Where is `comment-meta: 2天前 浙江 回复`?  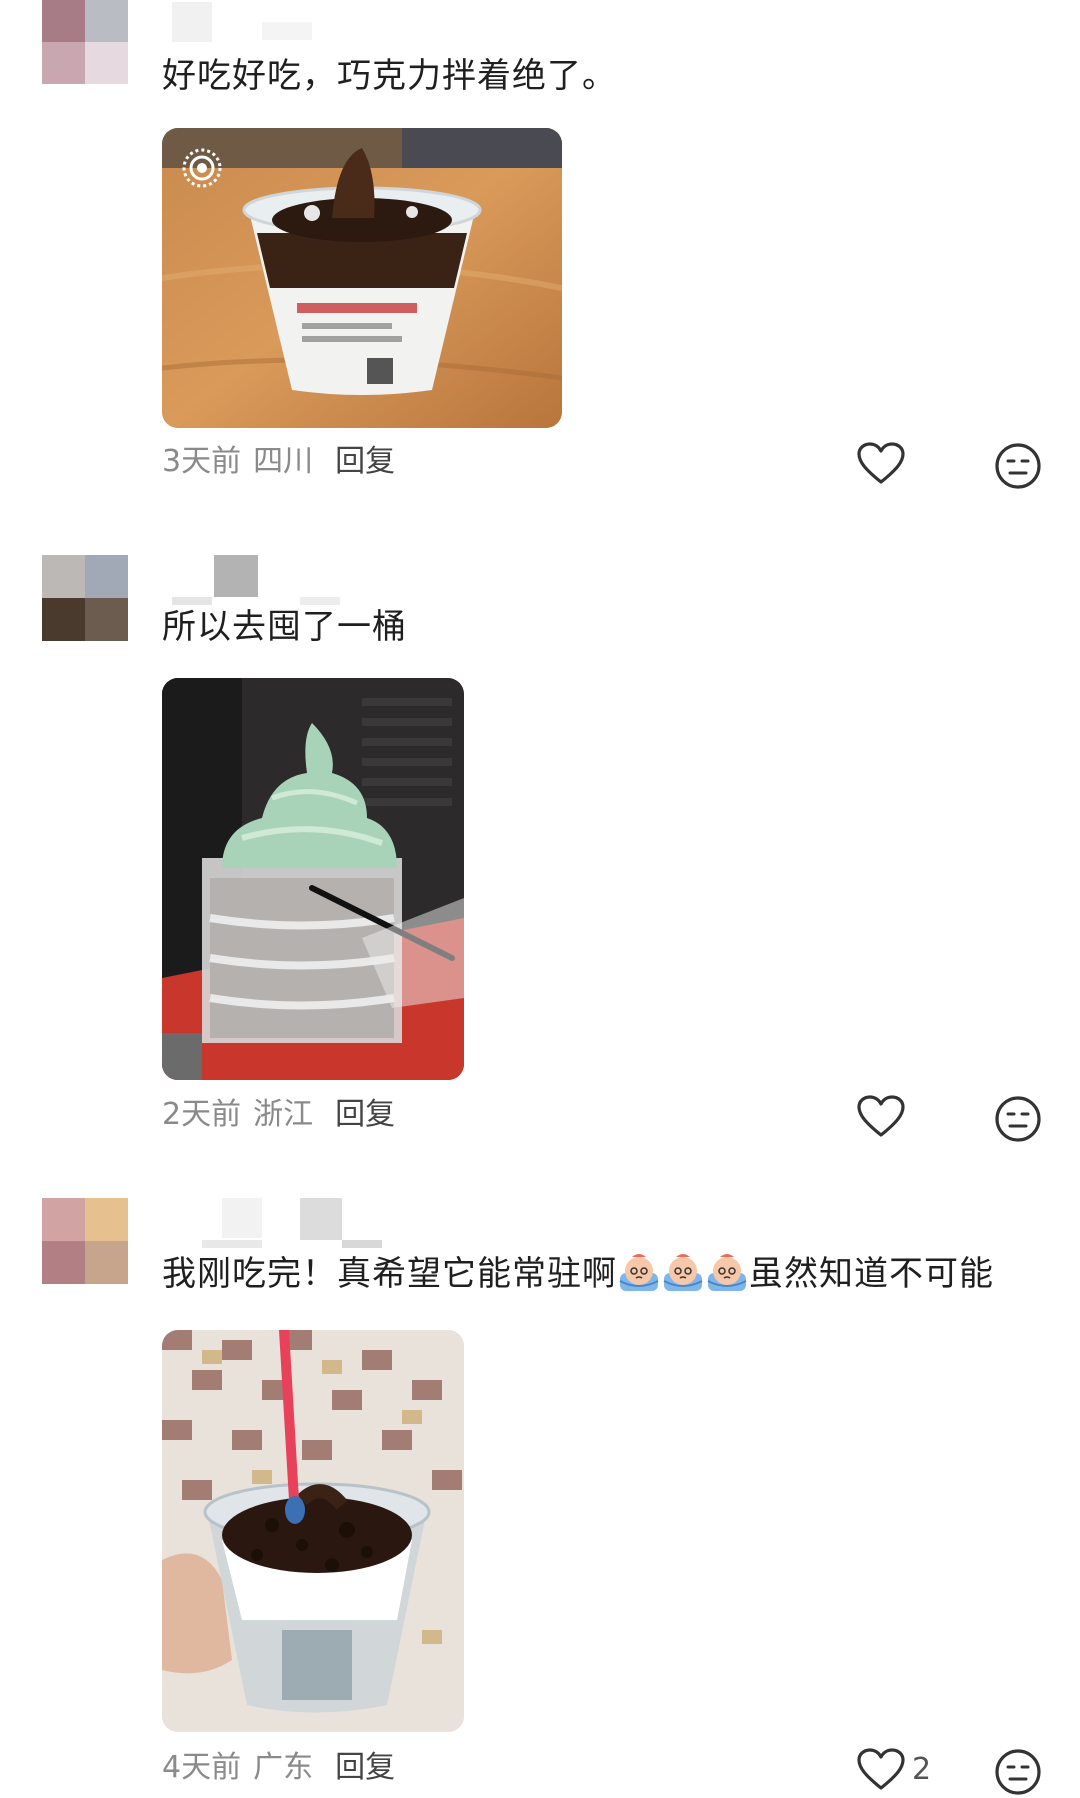
comment-meta: 2天前 浙江 回复 is located at coordinates (278, 1115).